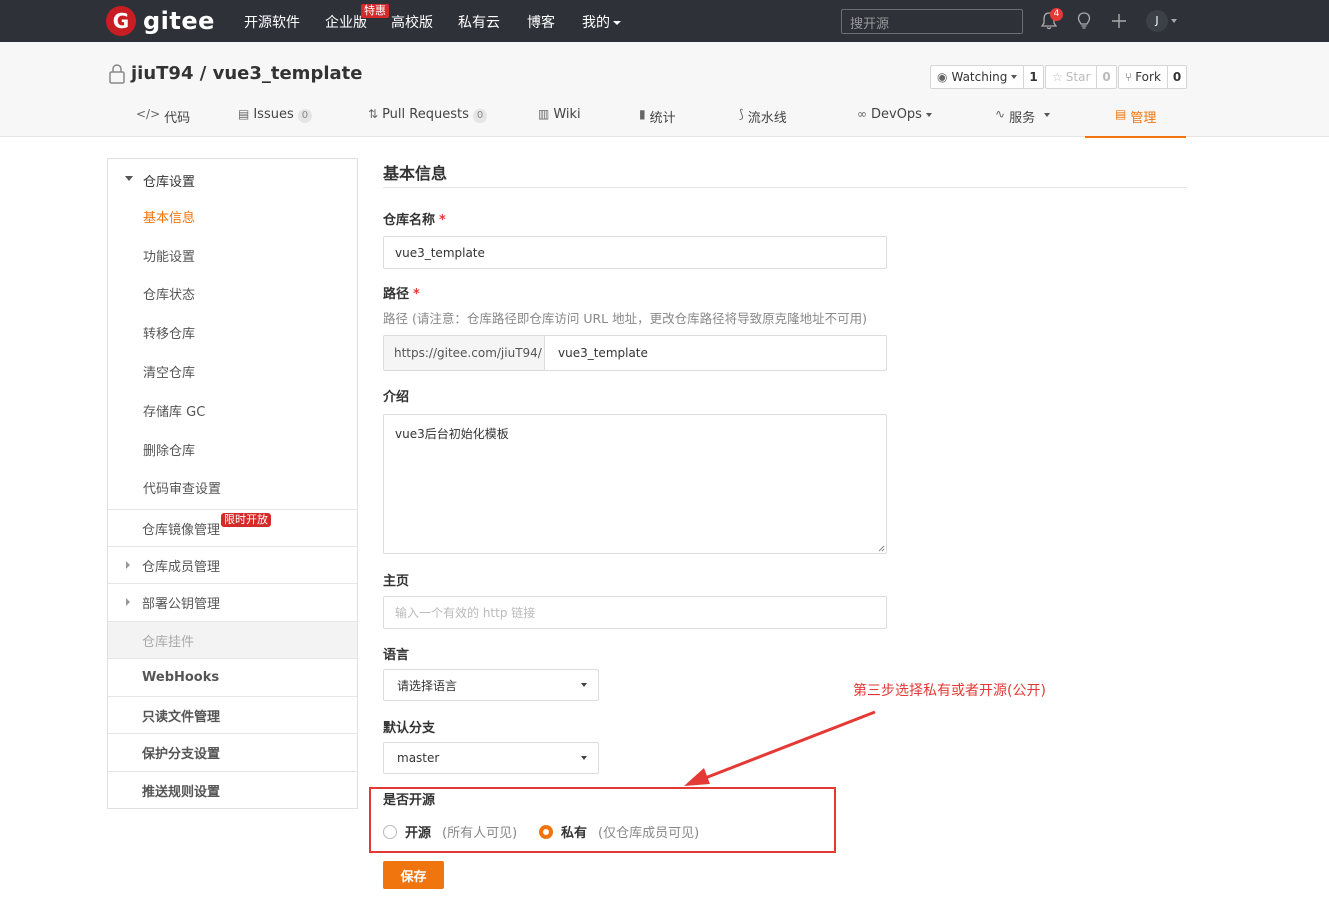 Image resolution: width=1329 pixels, height=920 pixels. Describe the element at coordinates (464, 353) in the screenshot. I see `path-prefix: https://gitee.com/jiuT94/` at that location.